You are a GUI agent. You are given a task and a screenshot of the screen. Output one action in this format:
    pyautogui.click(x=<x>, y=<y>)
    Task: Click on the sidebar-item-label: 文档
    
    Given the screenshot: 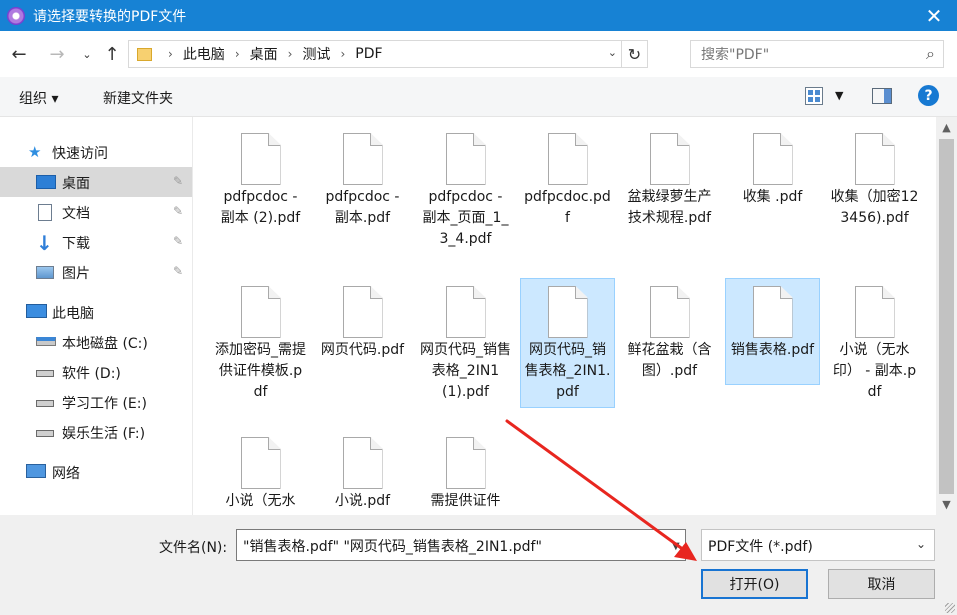 What is the action you would take?
    pyautogui.click(x=76, y=214)
    